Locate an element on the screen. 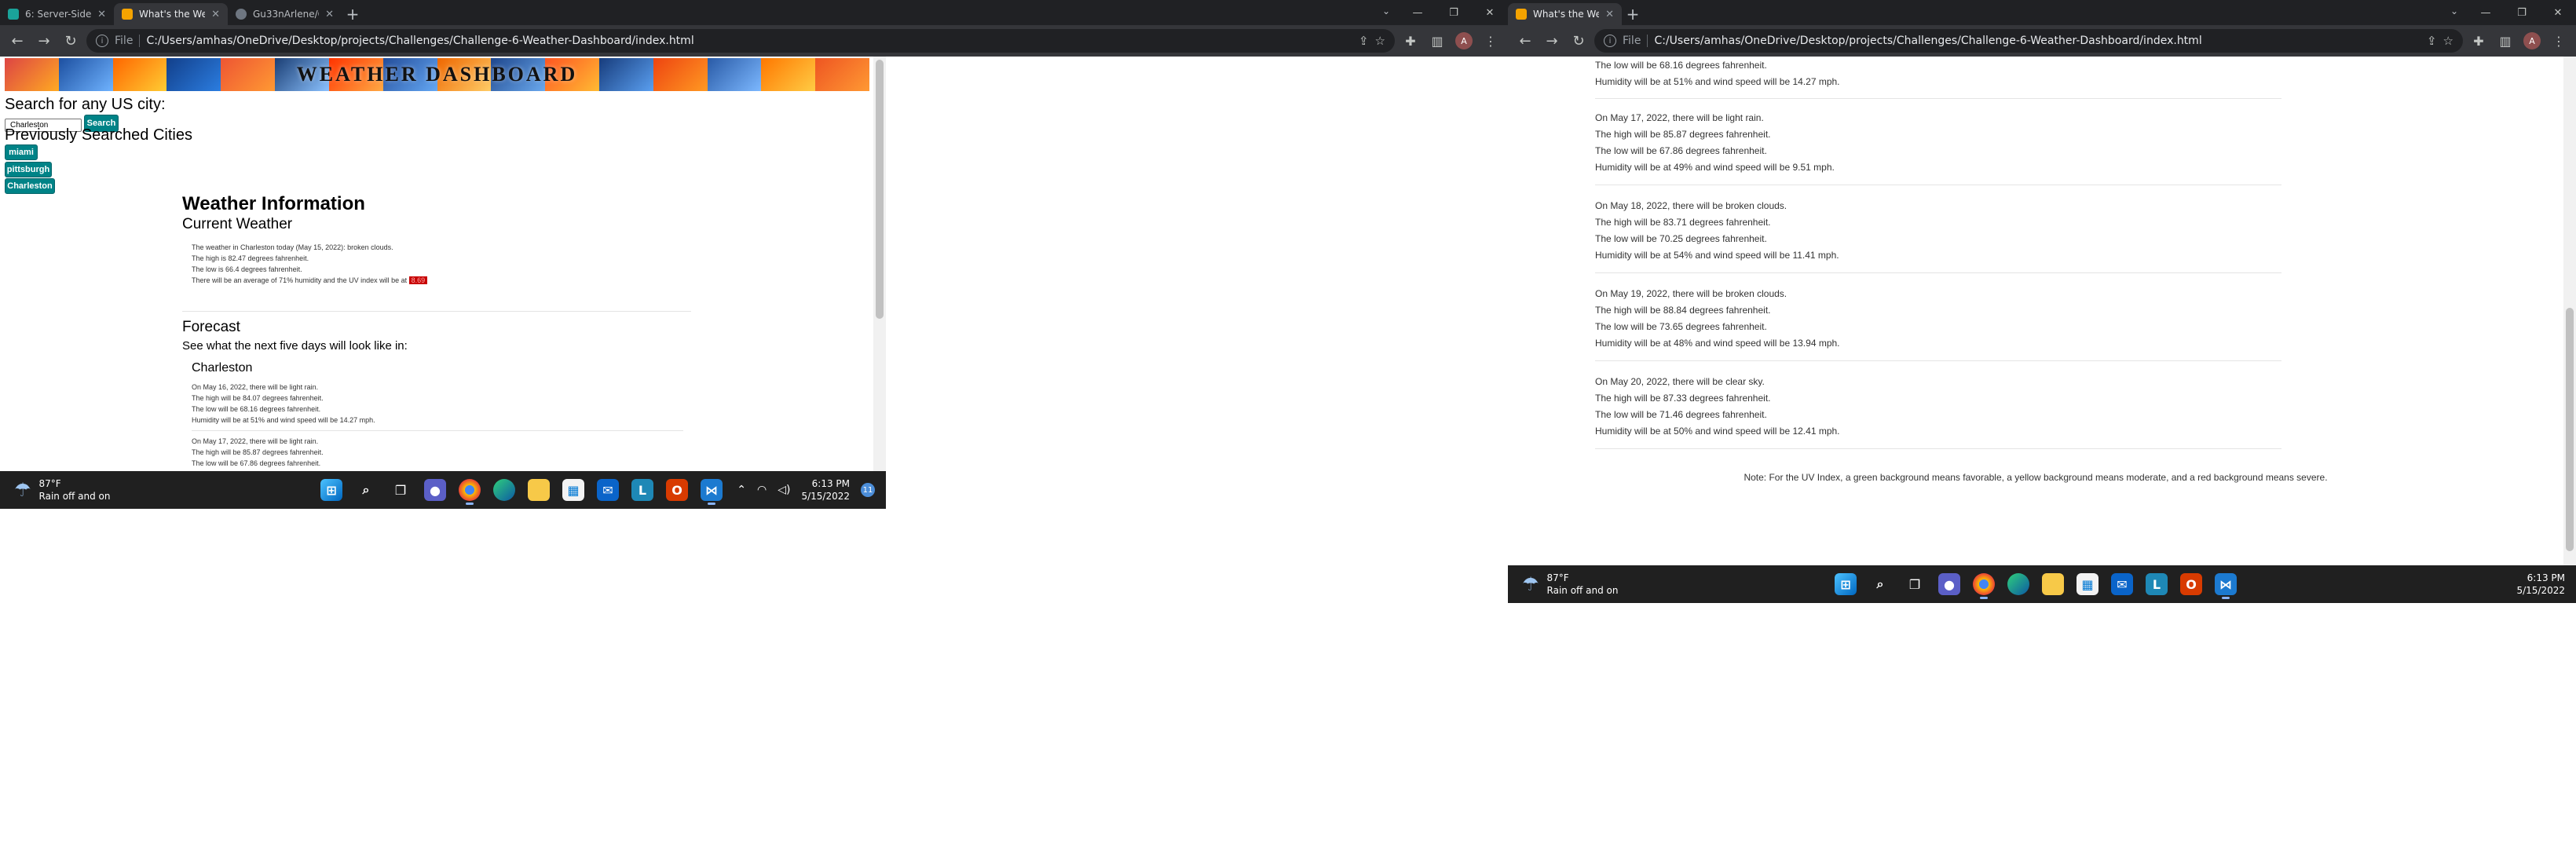  volume-icon: ◁) is located at coordinates (784, 490).